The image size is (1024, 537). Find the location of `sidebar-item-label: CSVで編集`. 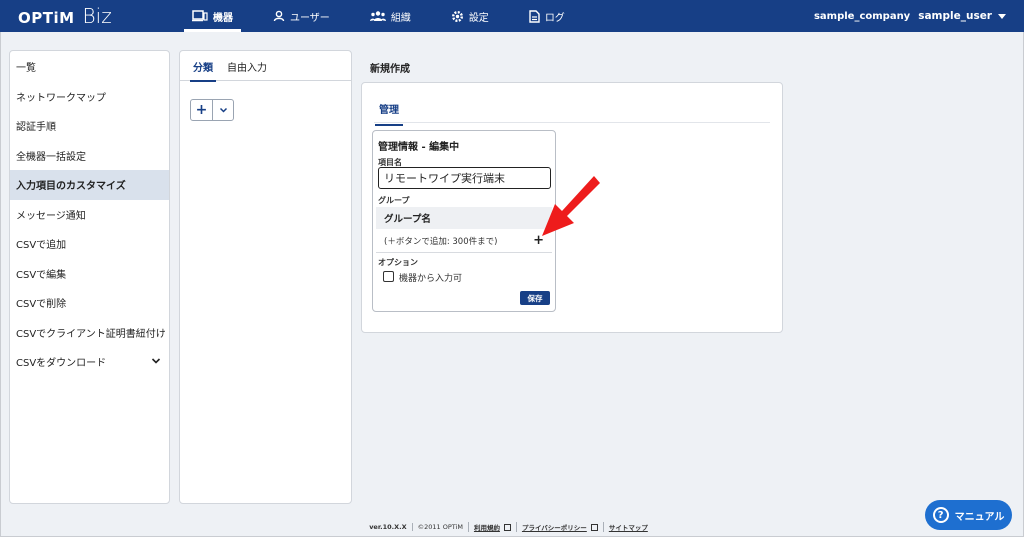

sidebar-item-label: CSVで編集 is located at coordinates (41, 275).